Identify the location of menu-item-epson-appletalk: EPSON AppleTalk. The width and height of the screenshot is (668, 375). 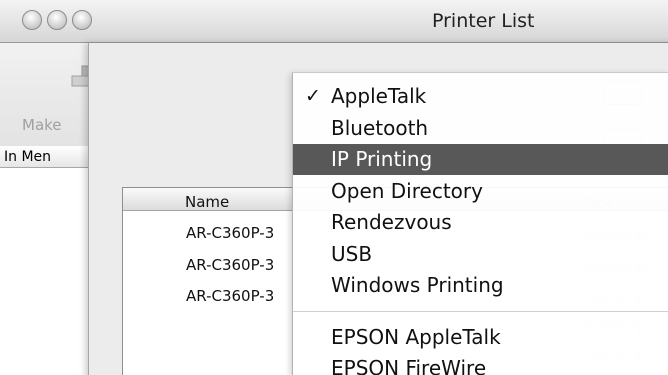
(480, 337).